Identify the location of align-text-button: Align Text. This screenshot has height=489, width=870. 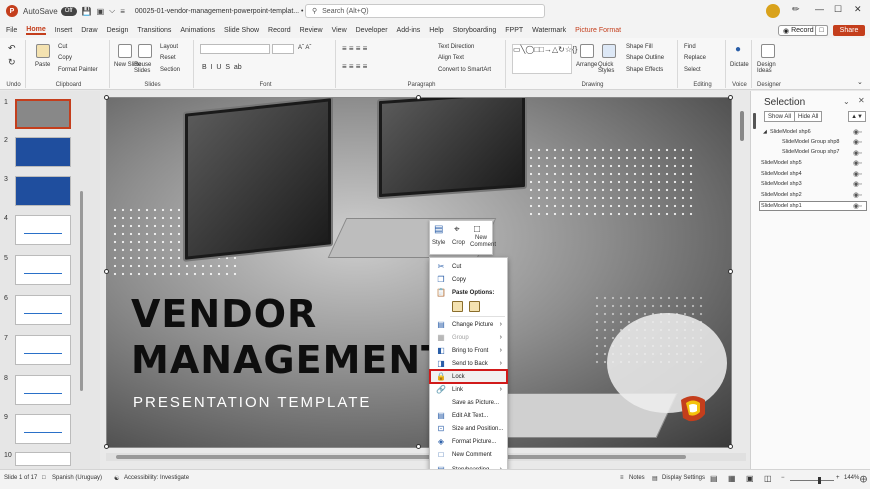
(451, 58).